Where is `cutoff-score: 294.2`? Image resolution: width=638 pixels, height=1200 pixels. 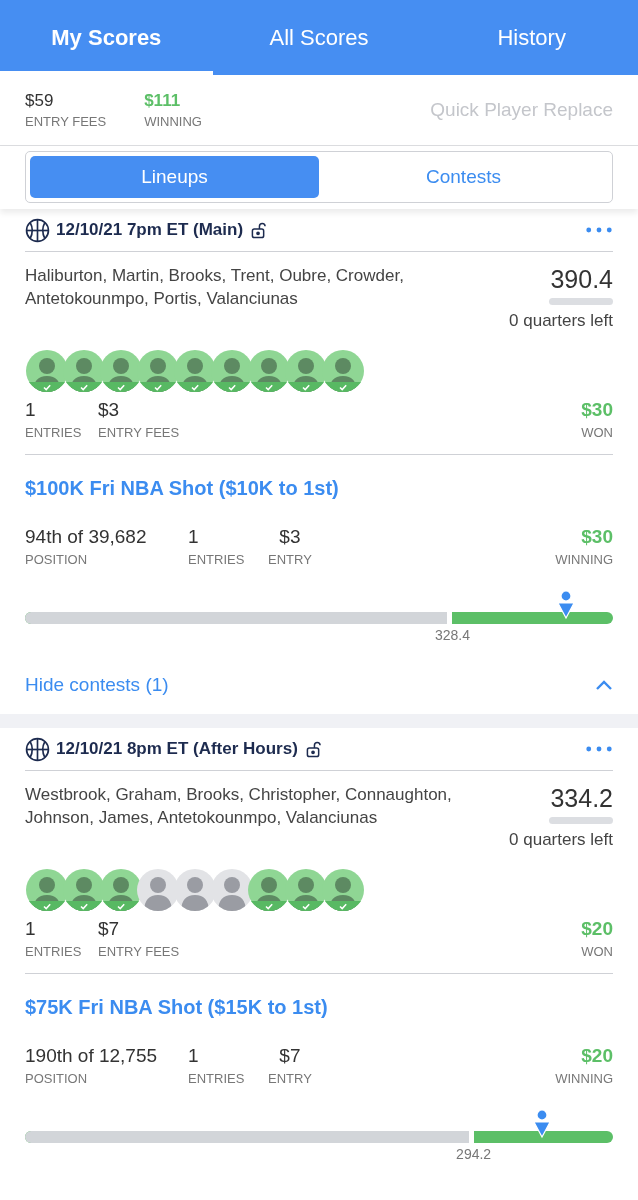
cutoff-score: 294.2 is located at coordinates (474, 1154).